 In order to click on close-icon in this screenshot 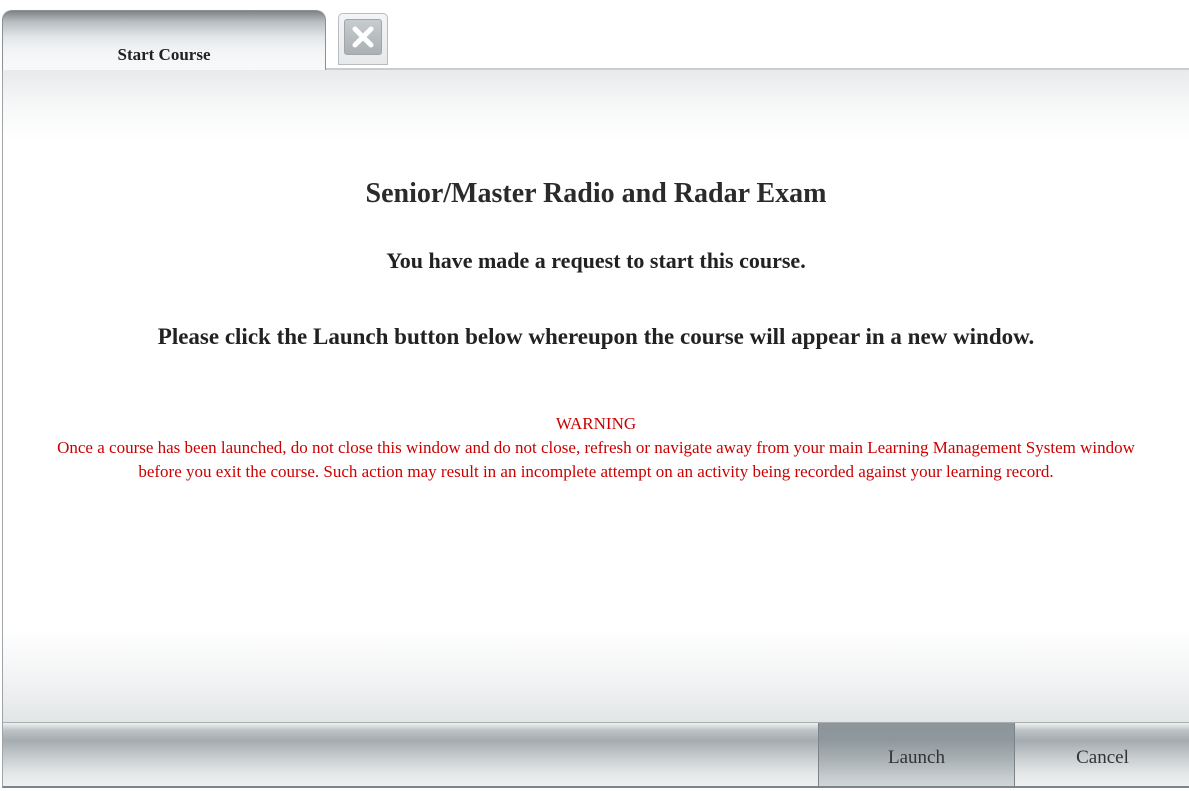, I will do `click(363, 37)`.